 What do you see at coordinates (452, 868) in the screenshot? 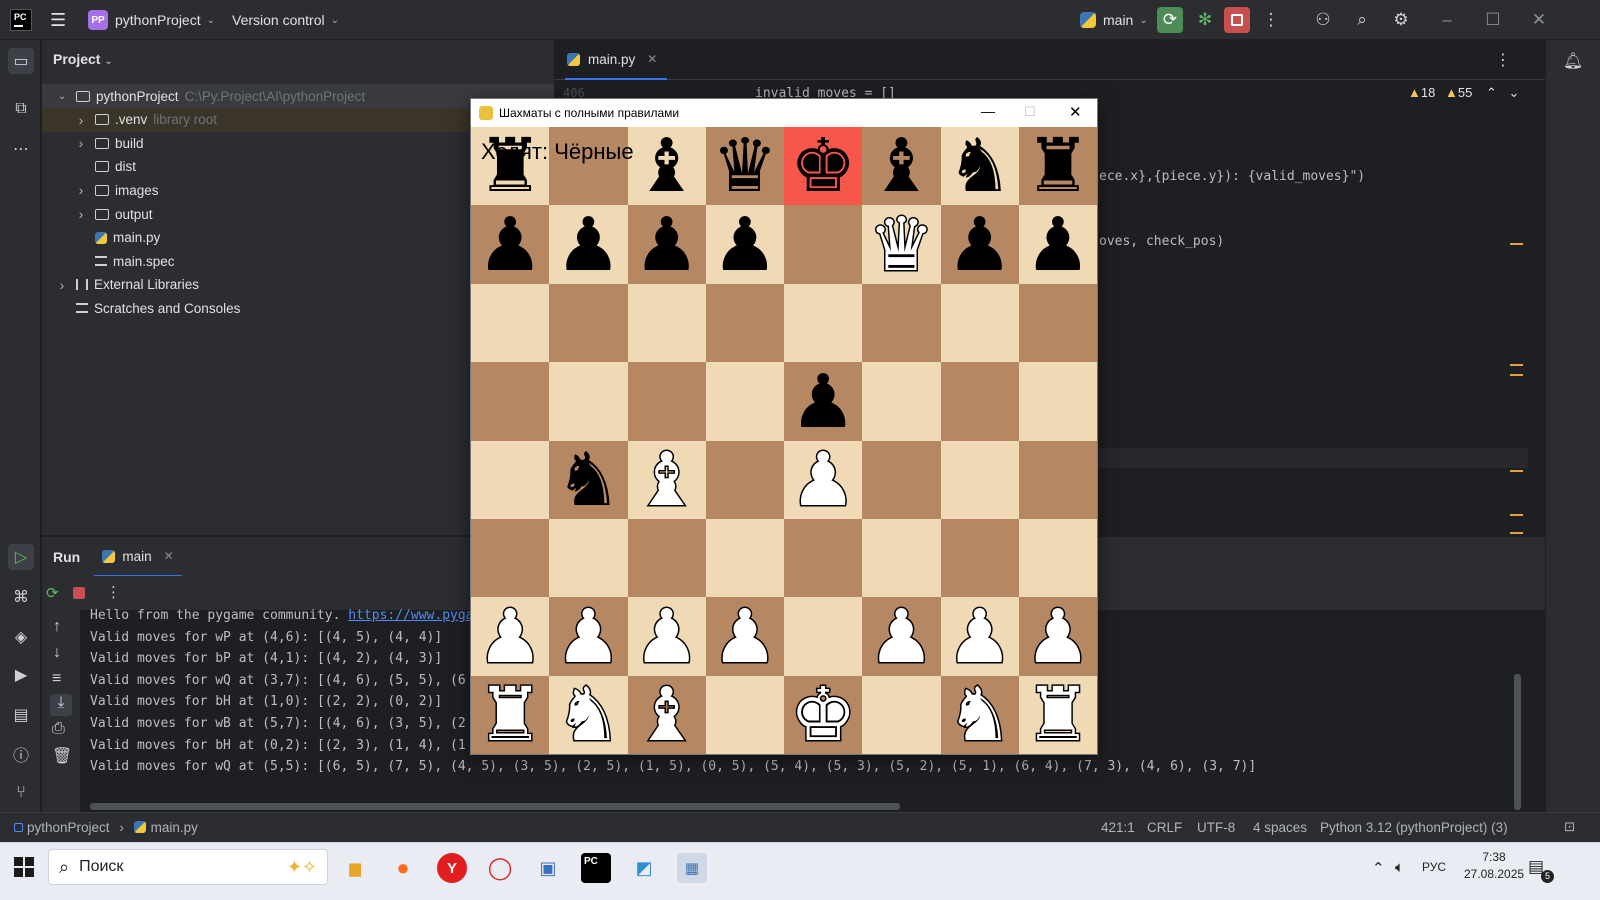
I see `yandex-browser-icon: Y` at bounding box center [452, 868].